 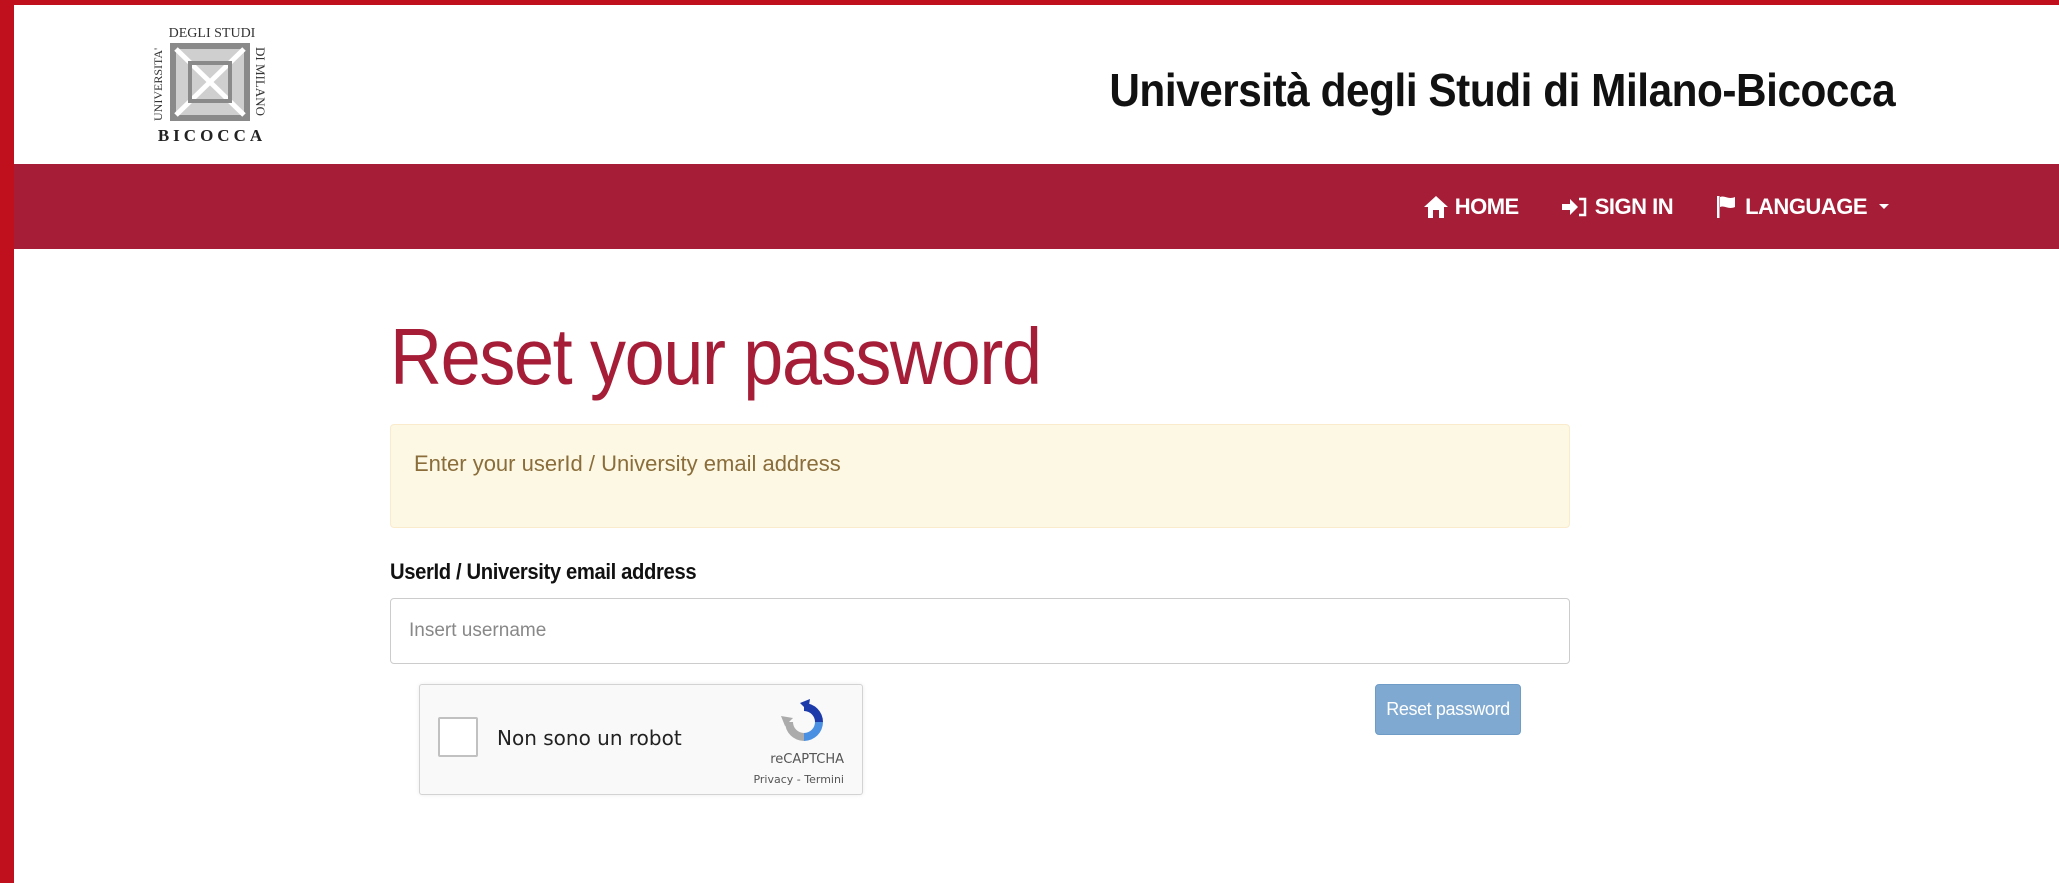 I want to click on recaptcha-label: Non sono un robot, so click(x=589, y=738).